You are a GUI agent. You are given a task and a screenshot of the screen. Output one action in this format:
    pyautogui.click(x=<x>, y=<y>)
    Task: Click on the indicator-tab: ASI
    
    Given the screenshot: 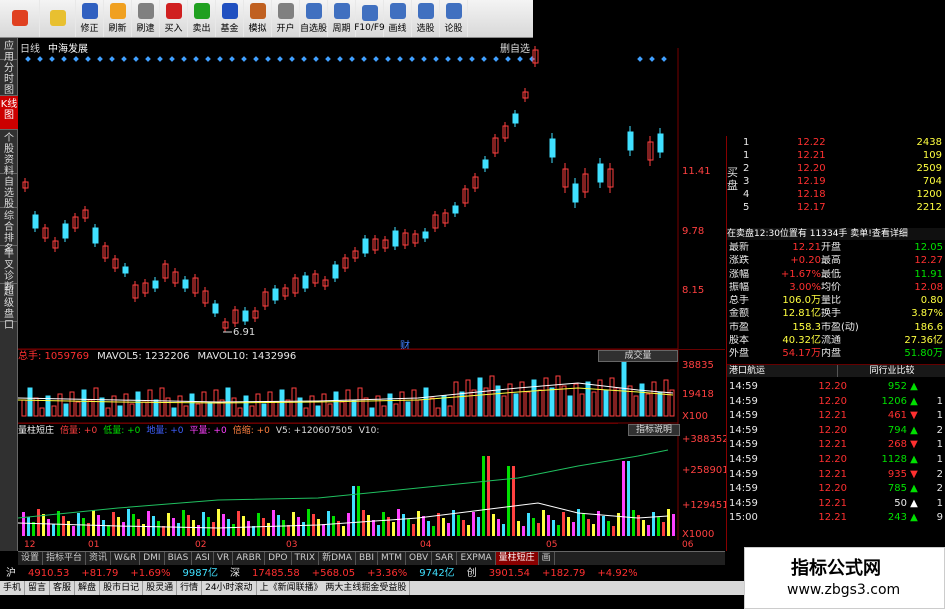 What is the action you would take?
    pyautogui.click(x=203, y=558)
    